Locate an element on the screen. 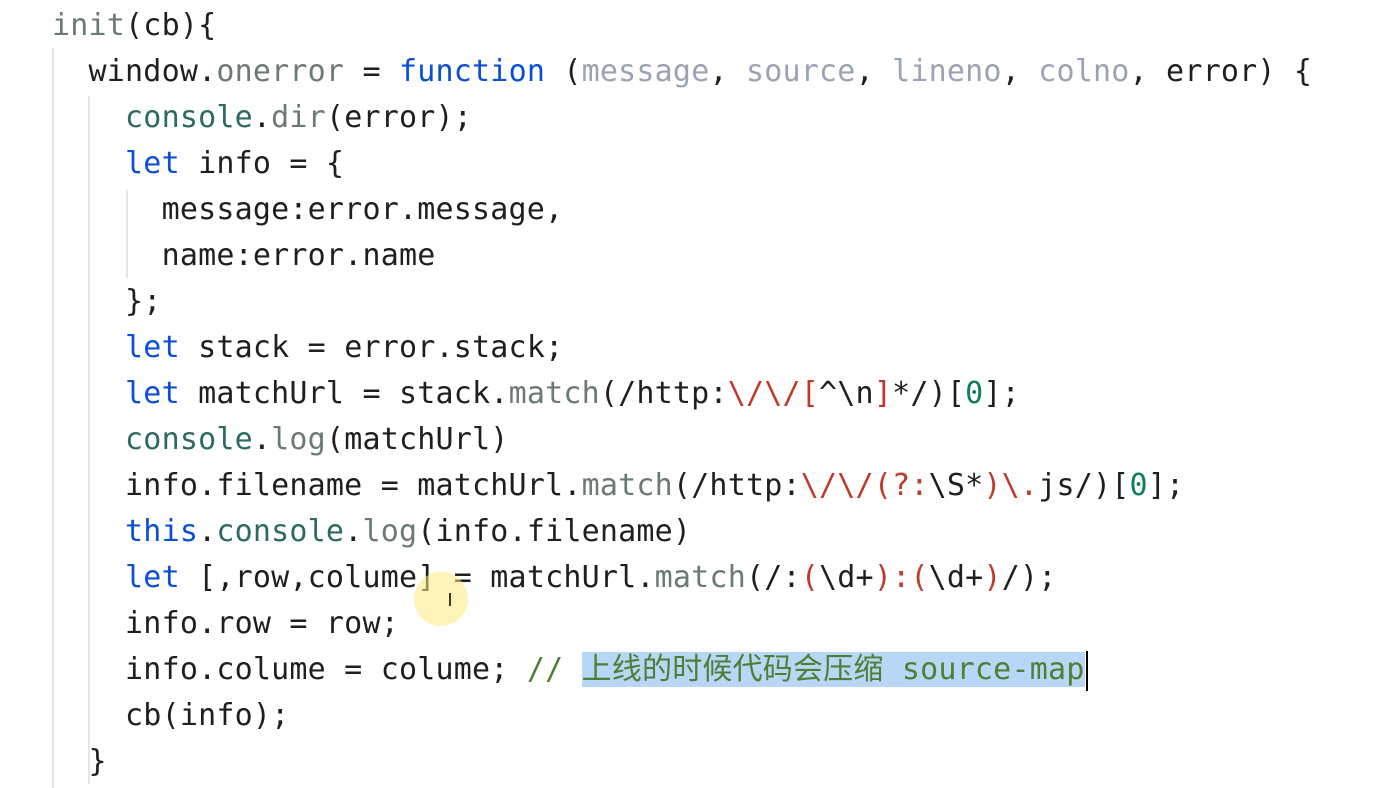 This screenshot has height=788, width=1398. code-token: info = { is located at coordinates (262, 163).